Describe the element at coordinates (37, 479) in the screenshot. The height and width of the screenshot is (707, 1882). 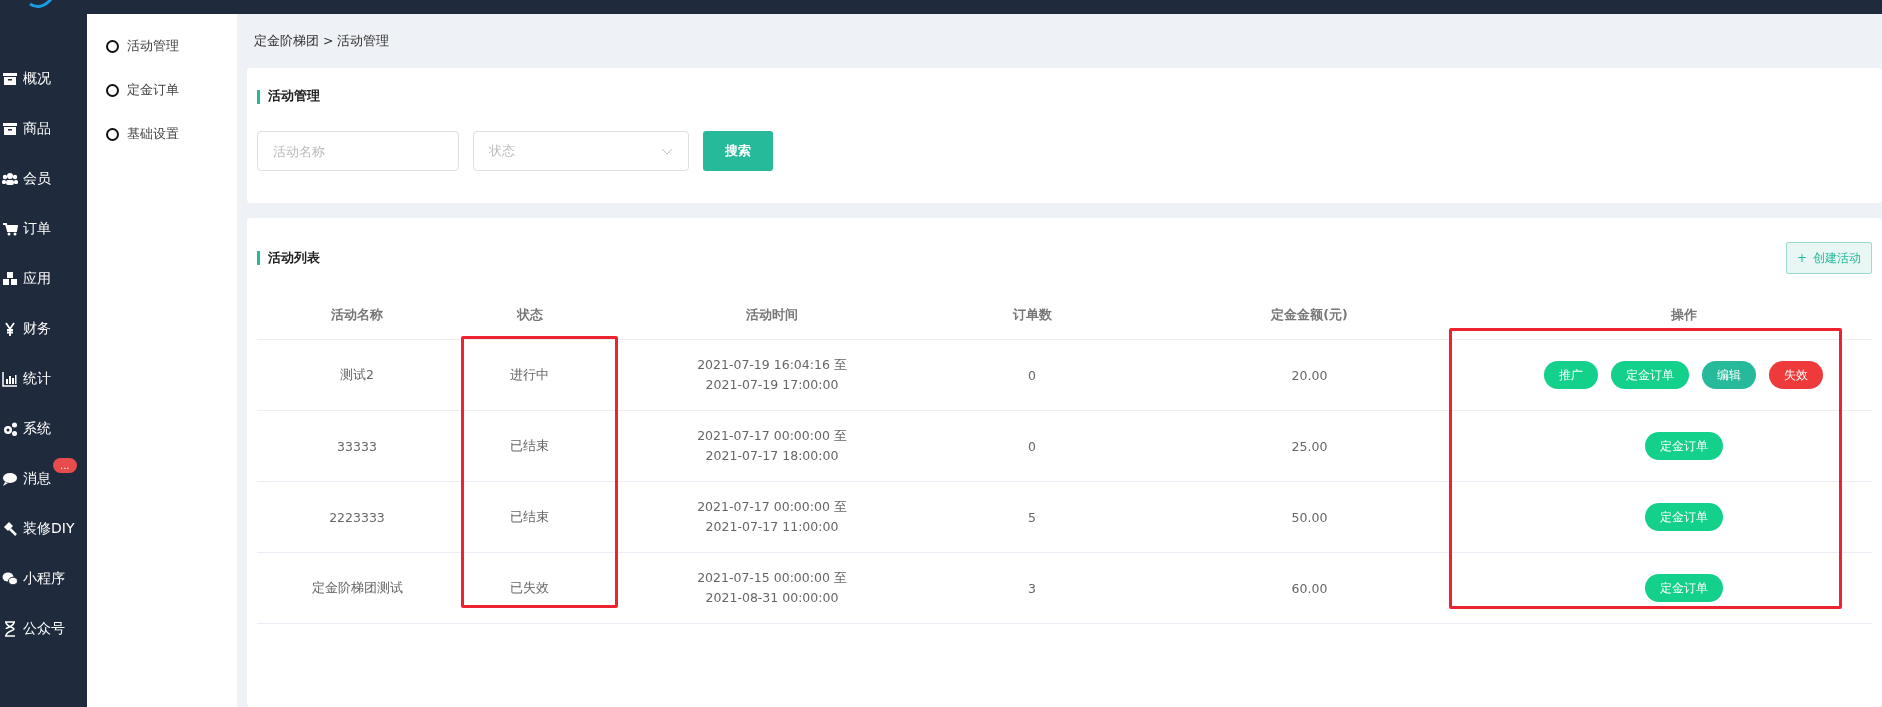
I see `sidebar-label: 消息` at that location.